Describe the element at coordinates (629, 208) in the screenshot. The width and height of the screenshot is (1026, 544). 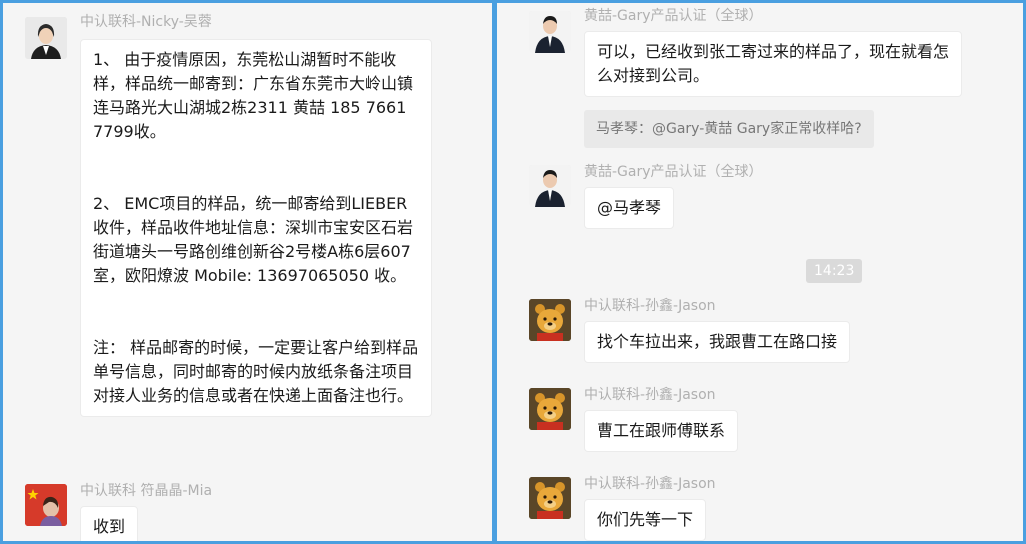
I see `message-bubble: @马孝琴` at that location.